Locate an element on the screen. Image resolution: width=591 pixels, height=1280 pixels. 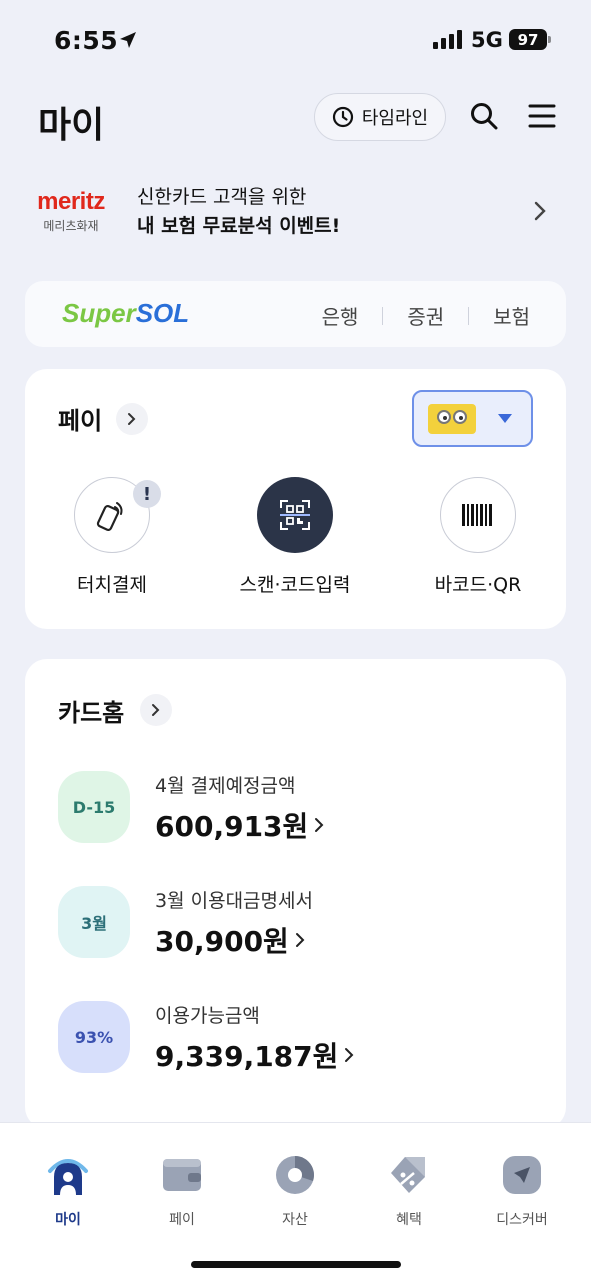
nav-label: 페이 is located at coordinates (182, 1220).